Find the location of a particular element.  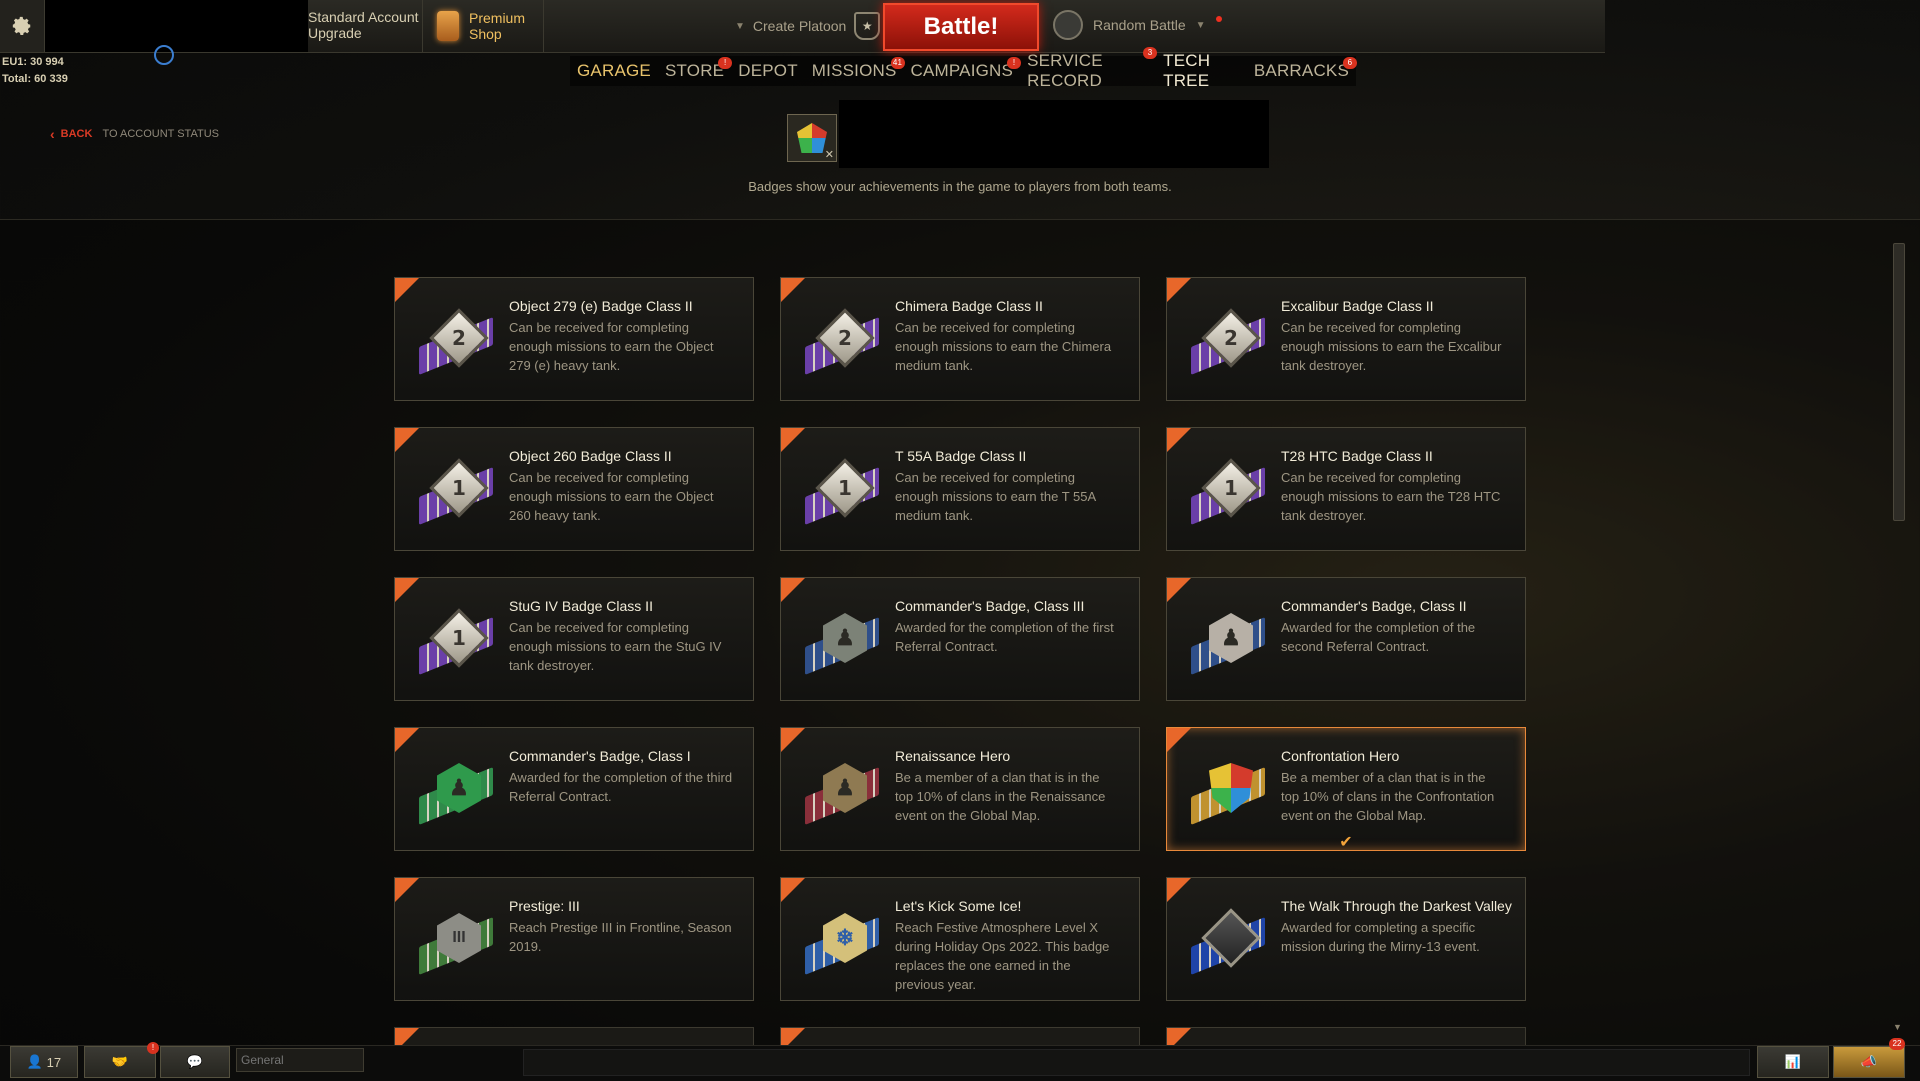

session-stats-button: 📊 is located at coordinates (1793, 1062).